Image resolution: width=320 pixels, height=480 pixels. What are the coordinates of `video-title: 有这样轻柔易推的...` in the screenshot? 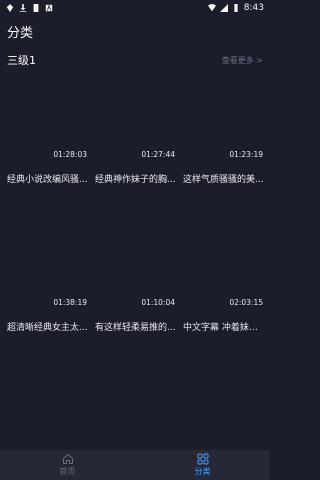 It's located at (136, 326).